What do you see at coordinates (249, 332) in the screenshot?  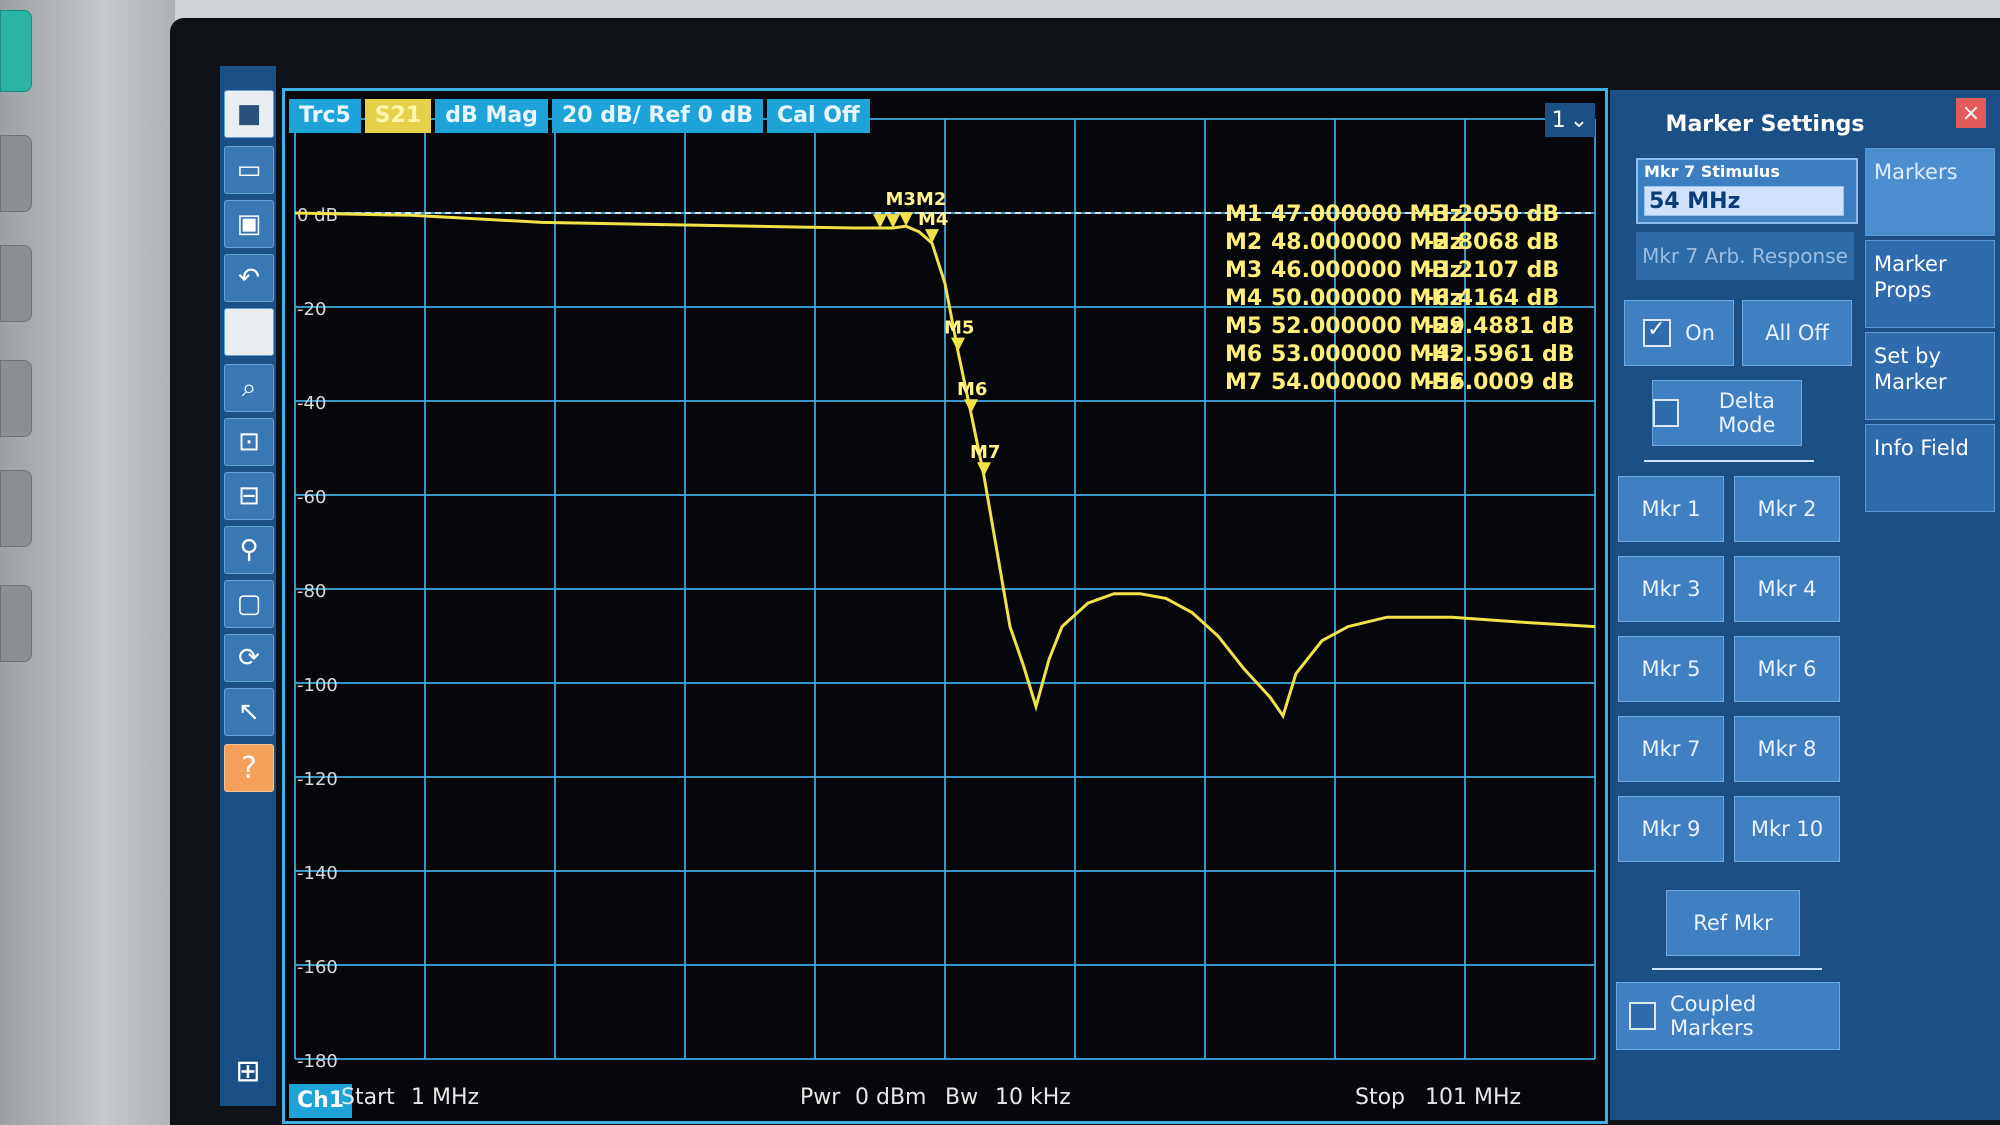 I see `blank-icon` at bounding box center [249, 332].